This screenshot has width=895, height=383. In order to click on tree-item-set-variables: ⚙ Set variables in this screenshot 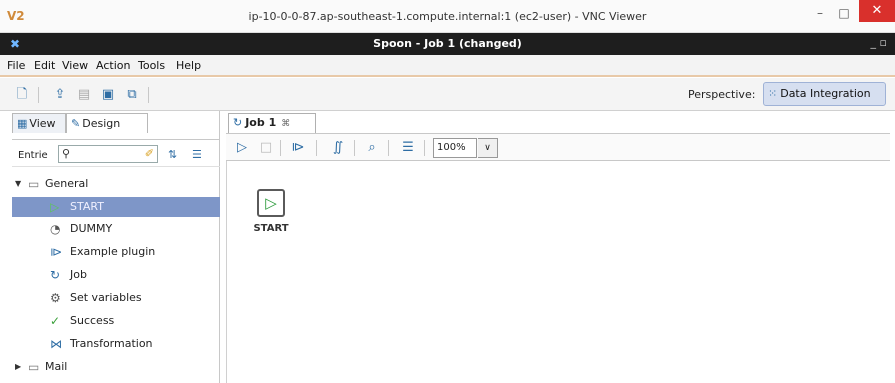, I will do `click(116, 298)`.